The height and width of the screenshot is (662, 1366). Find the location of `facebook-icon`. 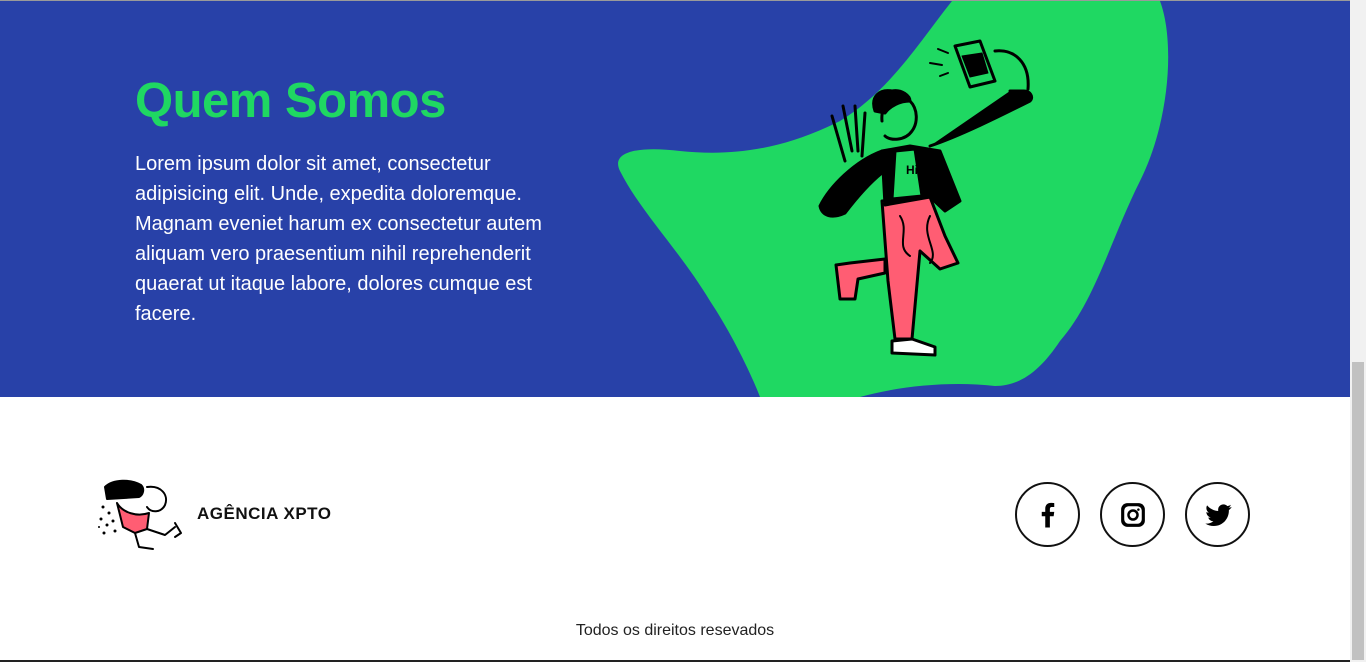

facebook-icon is located at coordinates (1047, 514).